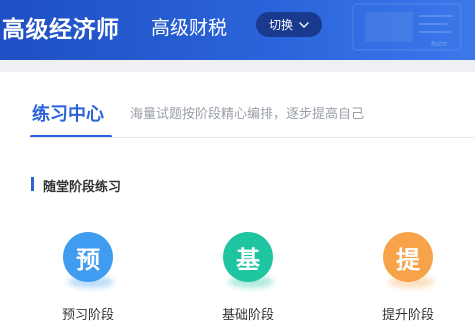 This screenshot has height=325, width=475. What do you see at coordinates (82, 187) in the screenshot?
I see `subsection-title: 随堂阶段练习` at bounding box center [82, 187].